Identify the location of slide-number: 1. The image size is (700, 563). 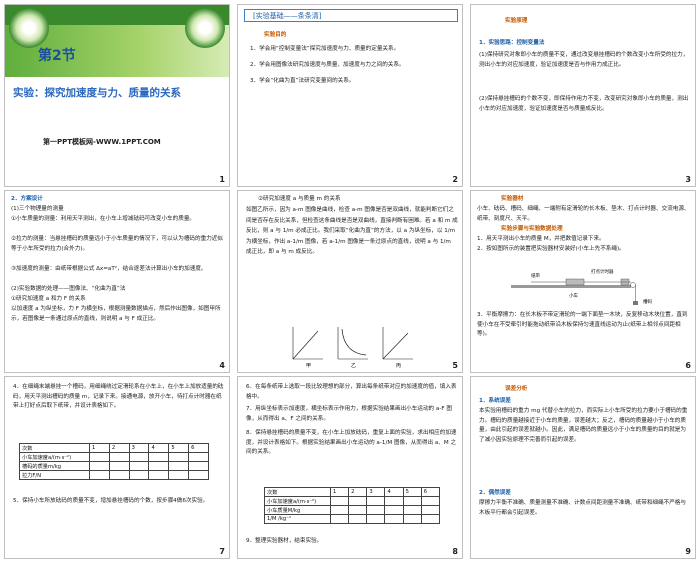
(222, 179).